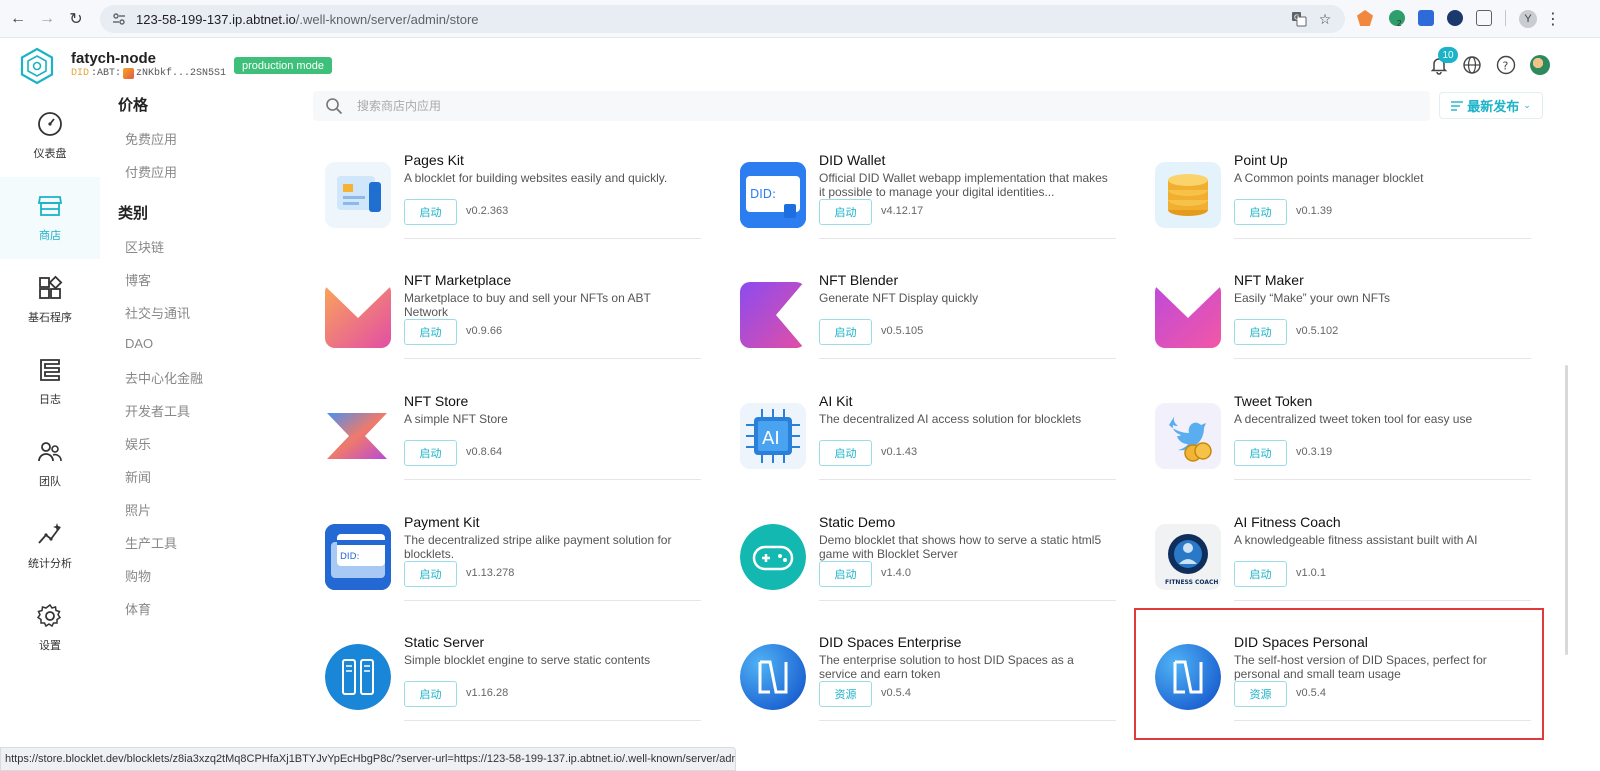  What do you see at coordinates (1426, 18) in the screenshot?
I see `window-extension-icon` at bounding box center [1426, 18].